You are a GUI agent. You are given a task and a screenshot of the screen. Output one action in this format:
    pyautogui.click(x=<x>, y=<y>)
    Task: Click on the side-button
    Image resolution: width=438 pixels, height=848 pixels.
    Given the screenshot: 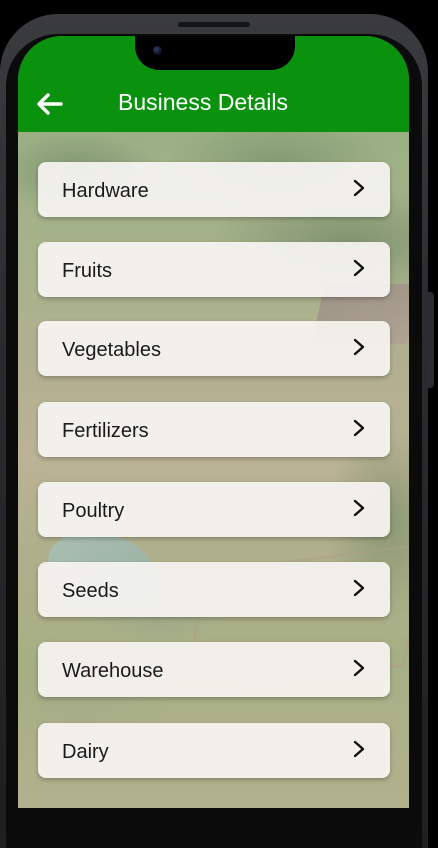 What is the action you would take?
    pyautogui.click(x=430, y=340)
    